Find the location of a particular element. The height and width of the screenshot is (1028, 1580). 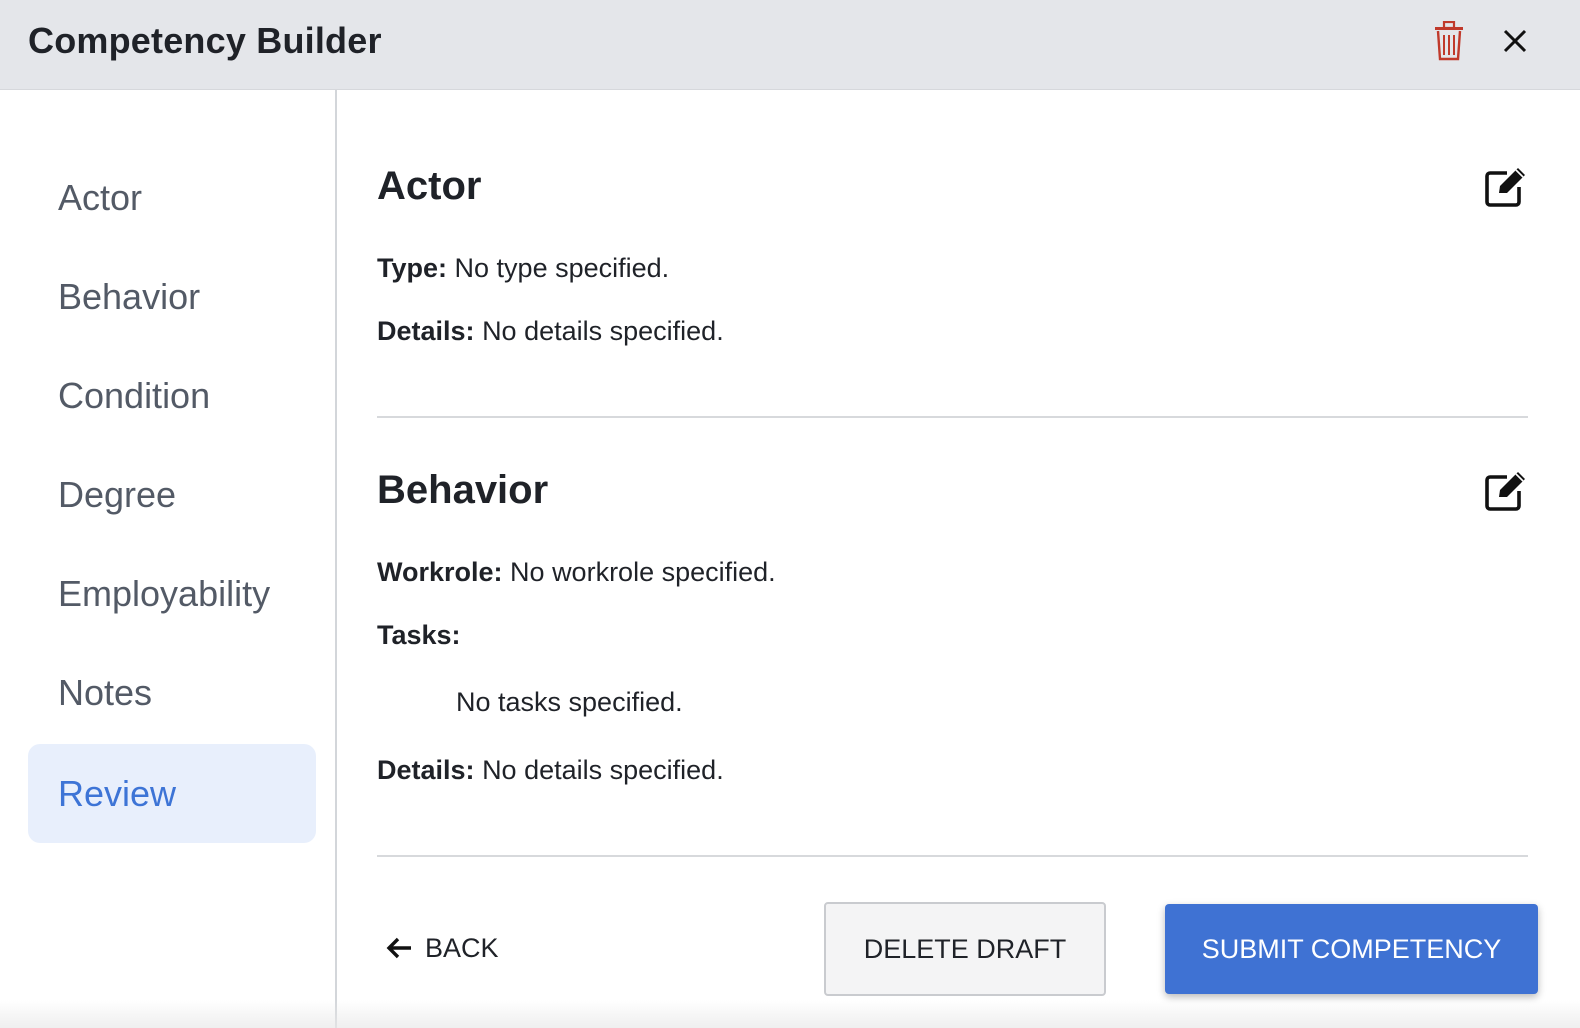

back-button: BACK is located at coordinates (442, 948).